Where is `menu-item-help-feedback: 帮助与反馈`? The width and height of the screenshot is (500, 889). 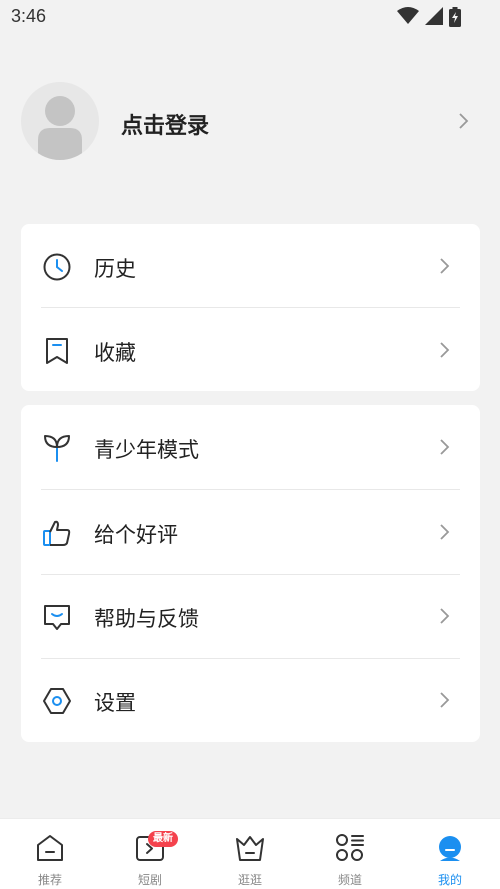
menu-item-help-feedback: 帮助与反馈 is located at coordinates (250, 616).